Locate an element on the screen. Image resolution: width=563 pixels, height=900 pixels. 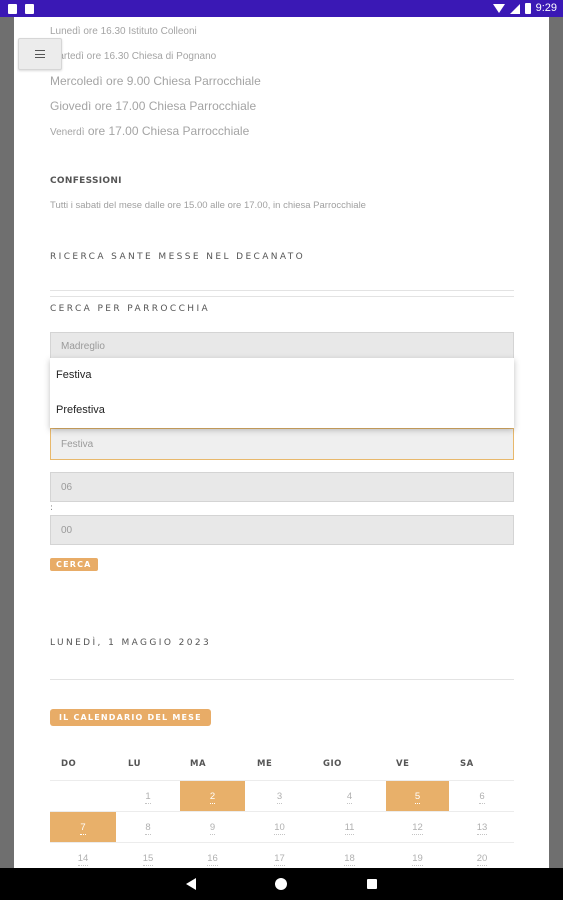
back-icon is located at coordinates (191, 884).